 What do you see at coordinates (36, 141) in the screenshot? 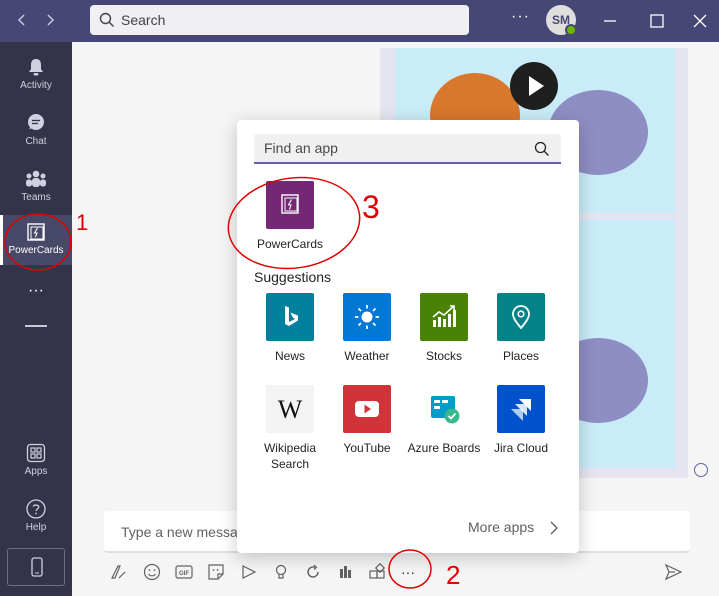
I see `rail-label-chat: Chat` at bounding box center [36, 141].